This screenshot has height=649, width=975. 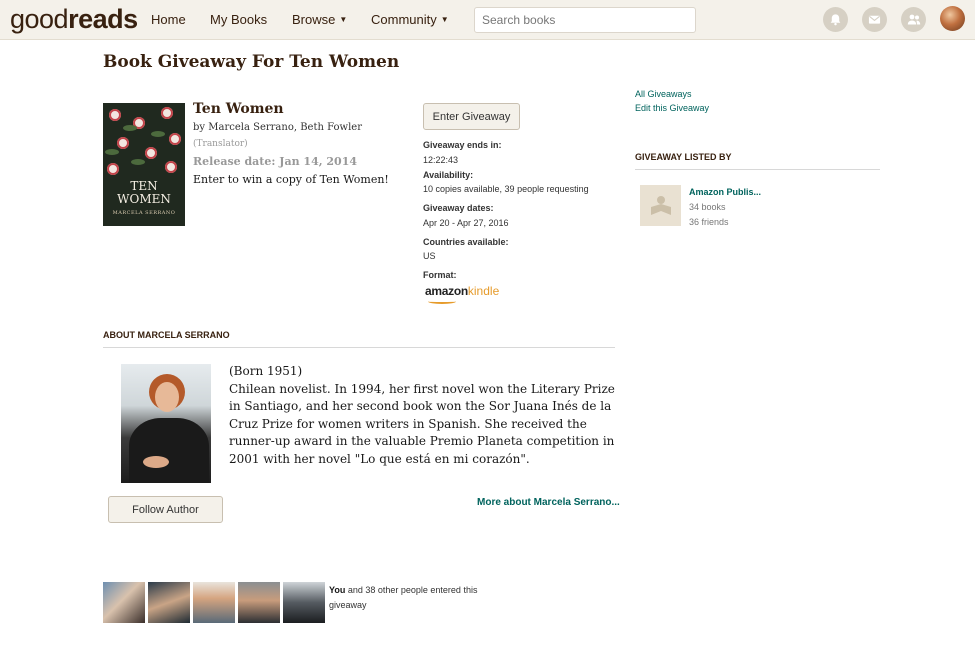 I want to click on enter-giveaway-button: Enter Giveaway, so click(x=471, y=116).